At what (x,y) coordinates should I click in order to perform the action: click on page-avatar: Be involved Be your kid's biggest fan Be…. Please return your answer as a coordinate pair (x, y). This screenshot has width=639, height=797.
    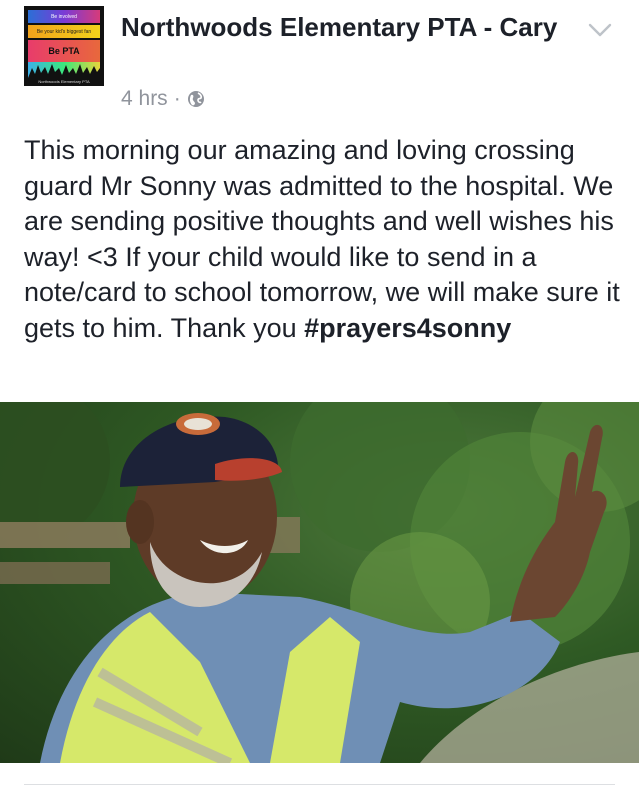
    Looking at the image, I should click on (64, 46).